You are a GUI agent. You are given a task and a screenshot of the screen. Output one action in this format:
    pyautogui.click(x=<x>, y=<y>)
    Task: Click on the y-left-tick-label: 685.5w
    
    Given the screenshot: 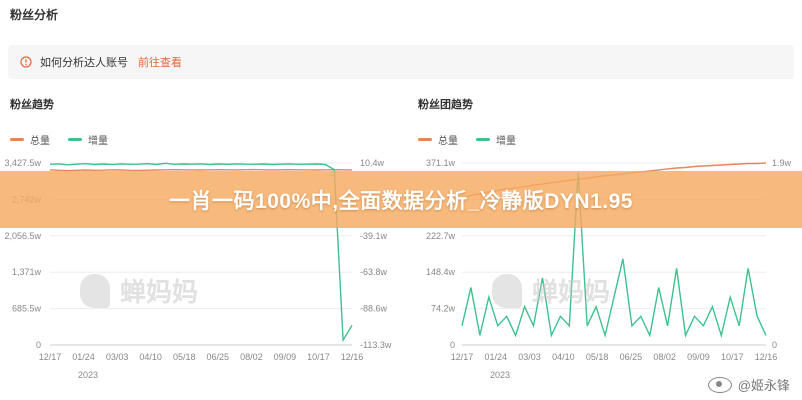 What is the action you would take?
    pyautogui.click(x=27, y=309)
    